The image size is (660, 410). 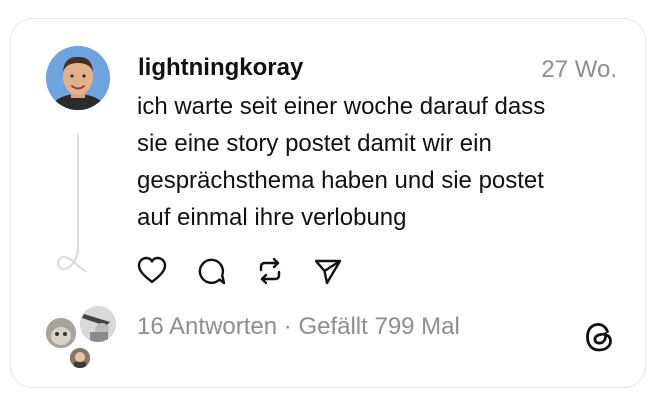 I want to click on avatar-photo-icon, so click(x=78, y=78).